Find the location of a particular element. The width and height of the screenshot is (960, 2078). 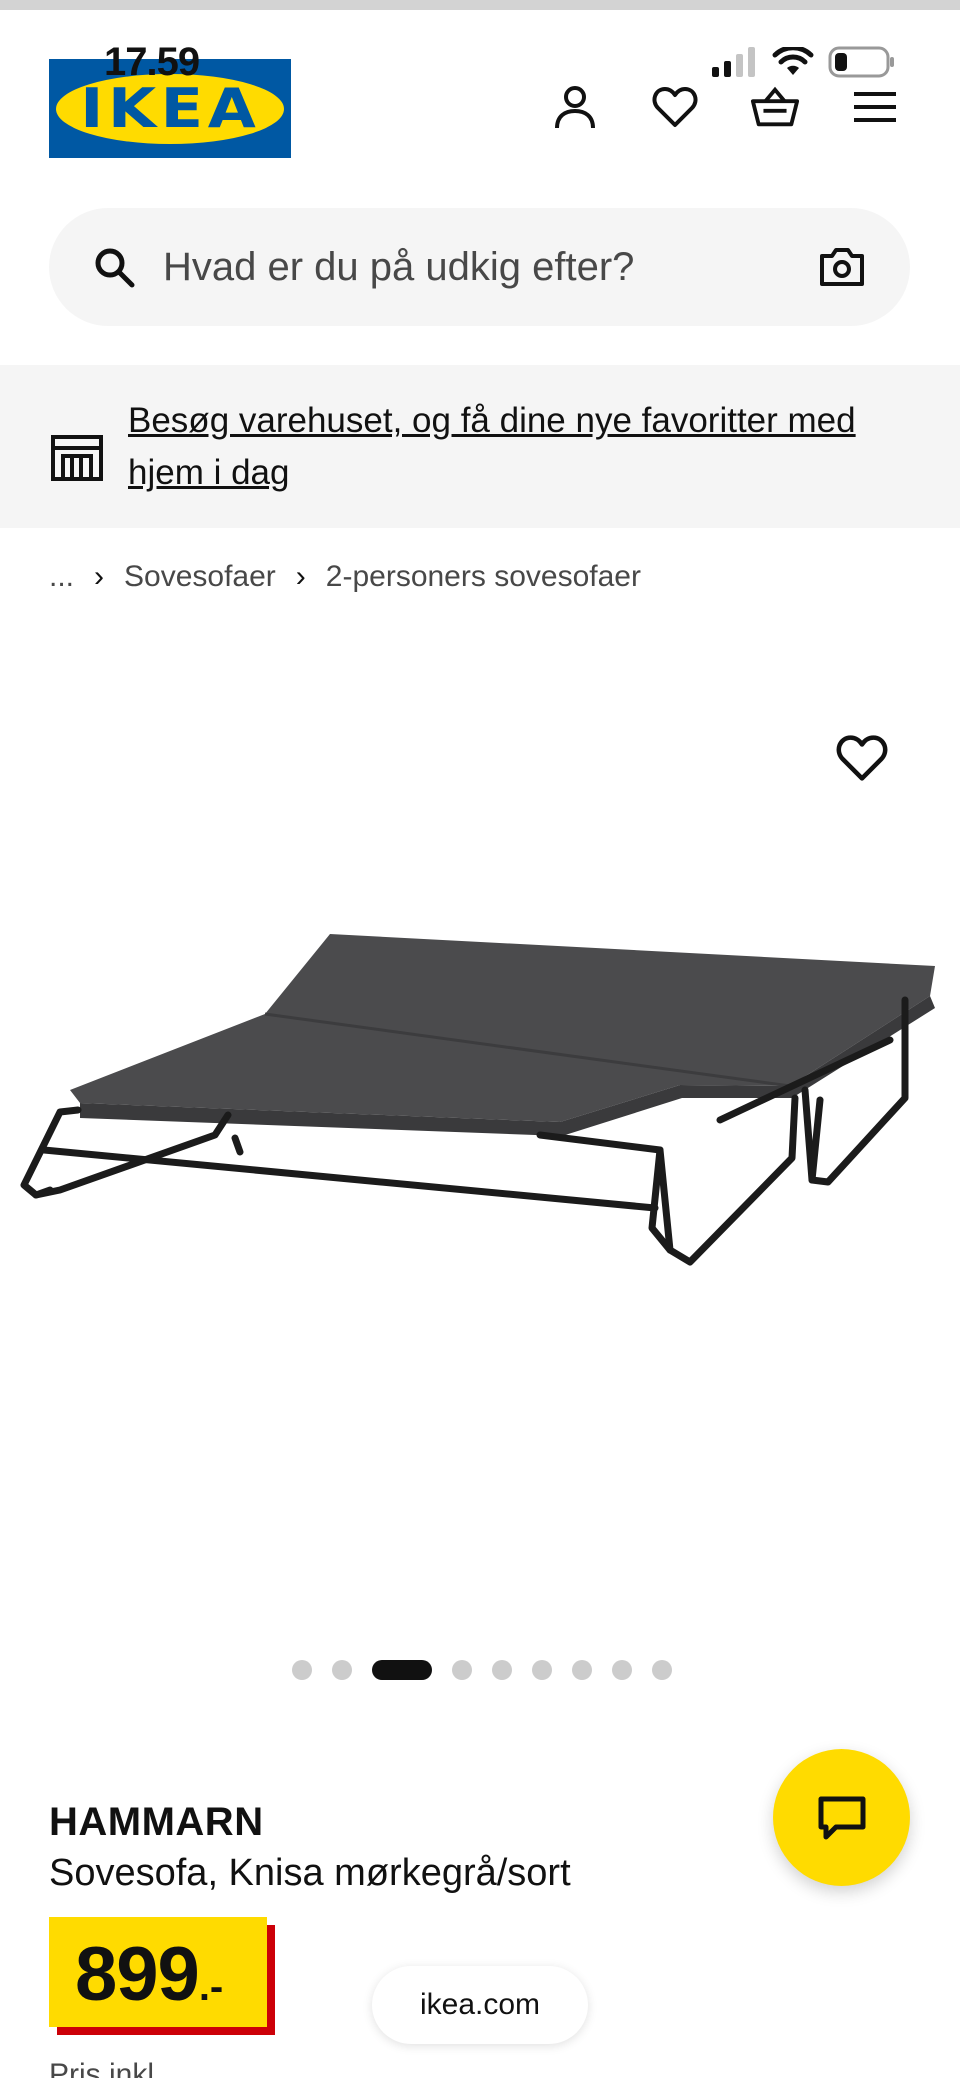

wifi-icon is located at coordinates (793, 61).